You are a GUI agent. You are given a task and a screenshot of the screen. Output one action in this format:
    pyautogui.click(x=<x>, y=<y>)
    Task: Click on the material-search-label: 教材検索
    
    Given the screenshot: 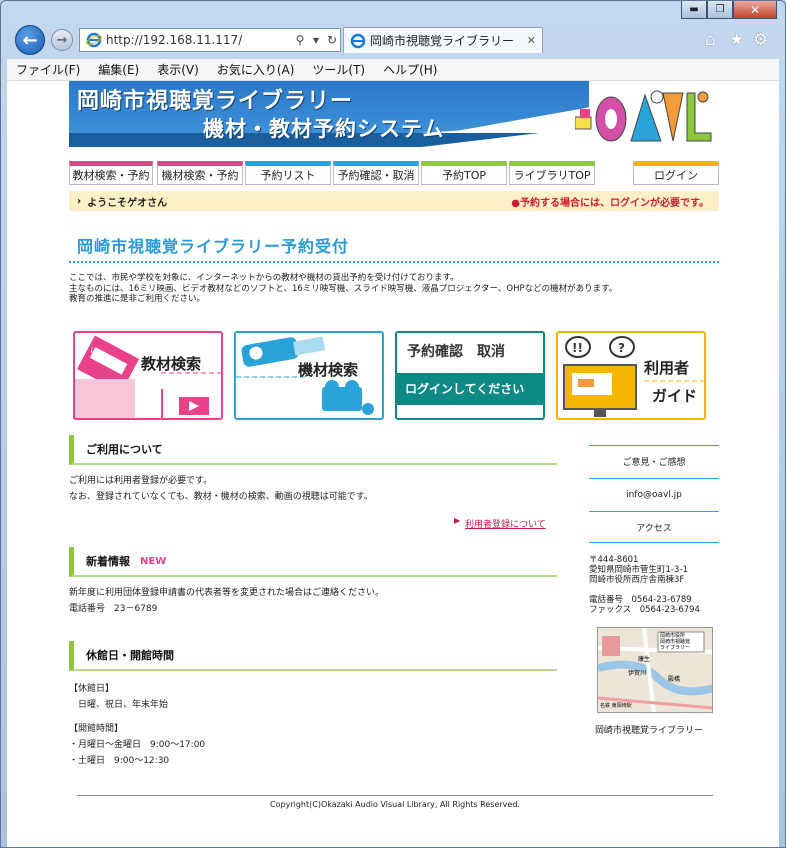 What is the action you would take?
    pyautogui.click(x=171, y=364)
    